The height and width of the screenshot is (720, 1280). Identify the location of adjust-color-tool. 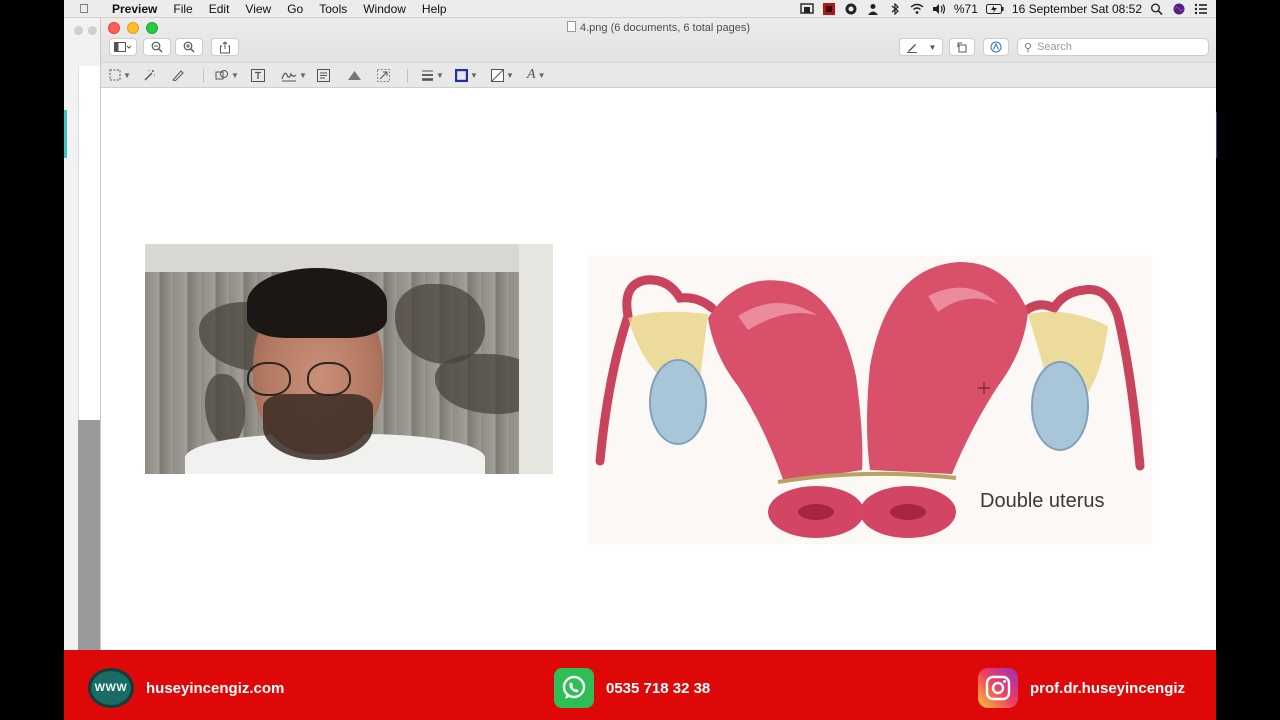
(354, 75).